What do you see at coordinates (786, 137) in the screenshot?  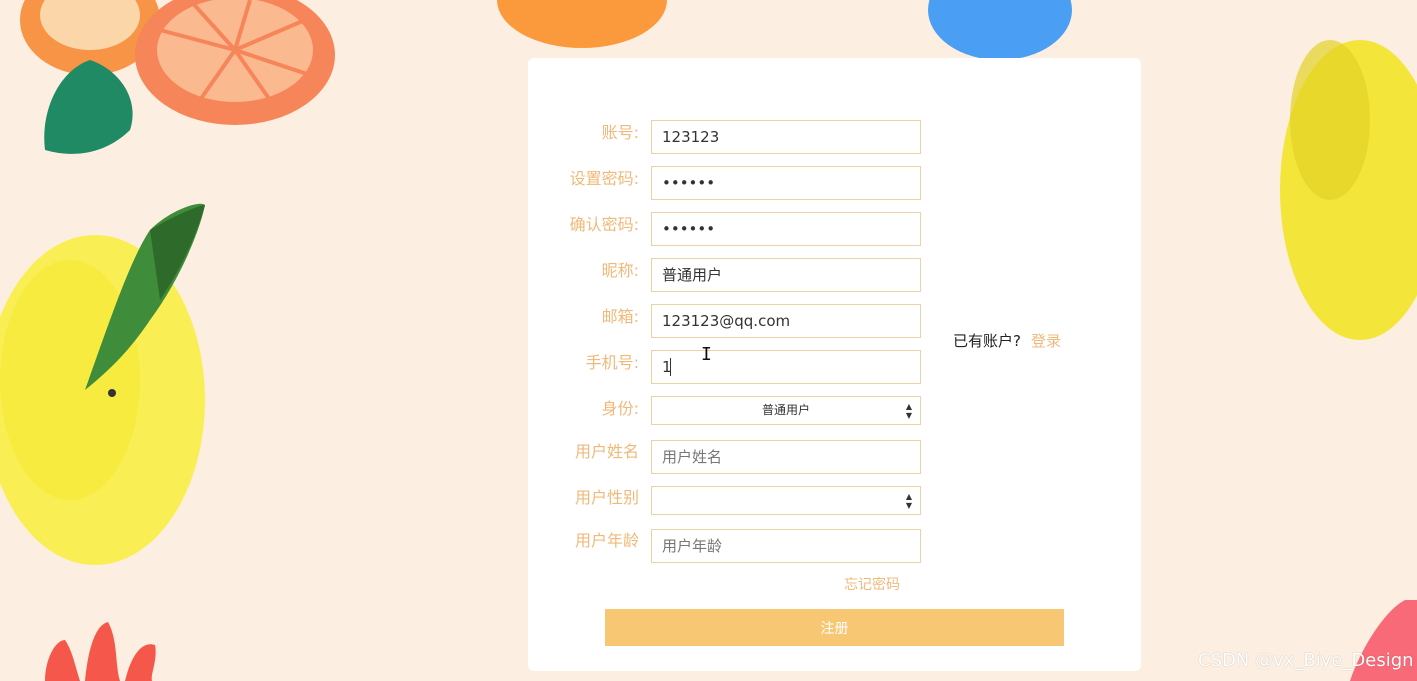 I see `account-input: 123123` at bounding box center [786, 137].